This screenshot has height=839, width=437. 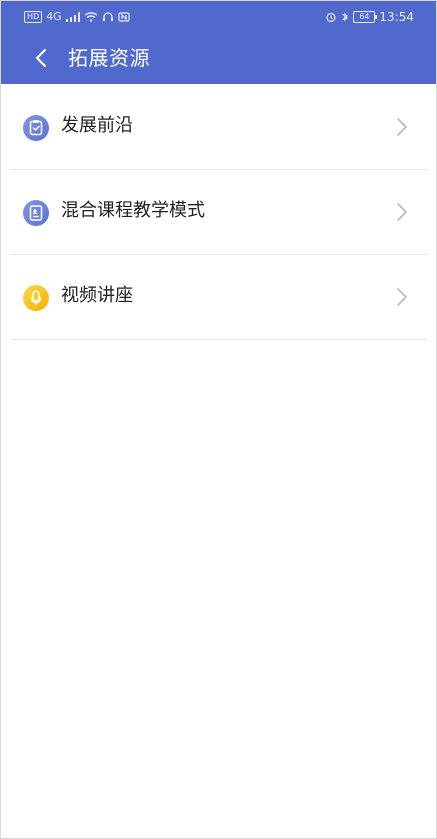 I want to click on status-left-group: HD 4G, so click(x=77, y=16).